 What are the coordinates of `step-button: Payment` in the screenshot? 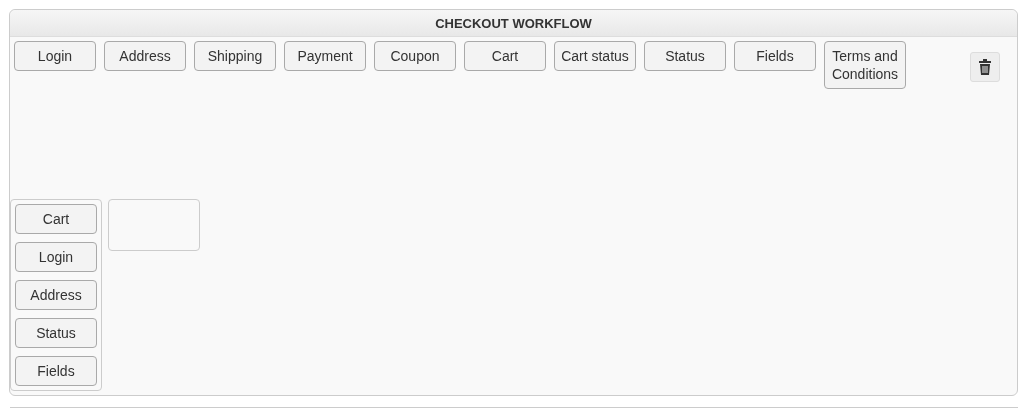 It's located at (325, 56).